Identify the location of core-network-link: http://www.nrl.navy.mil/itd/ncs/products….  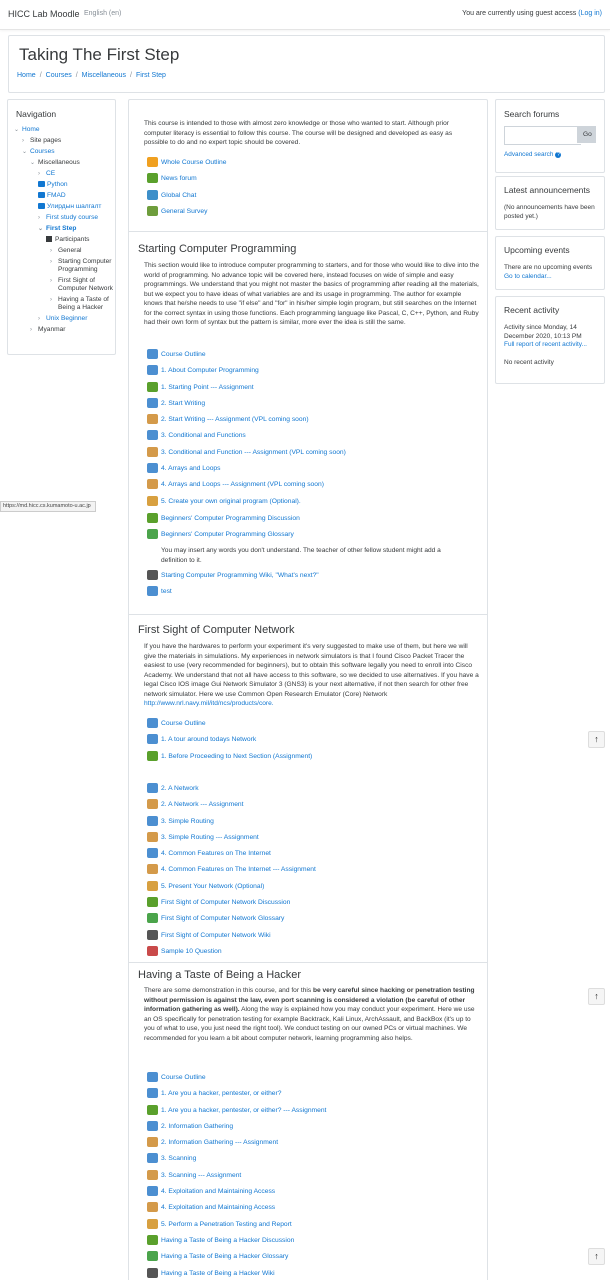
(209, 703).